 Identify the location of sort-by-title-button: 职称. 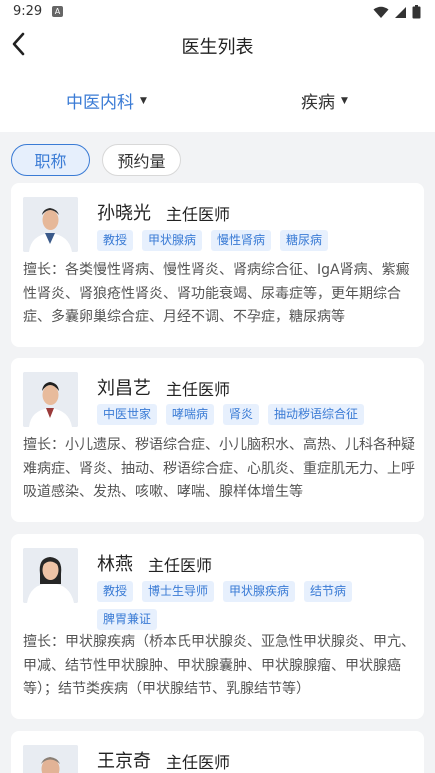
(50, 160).